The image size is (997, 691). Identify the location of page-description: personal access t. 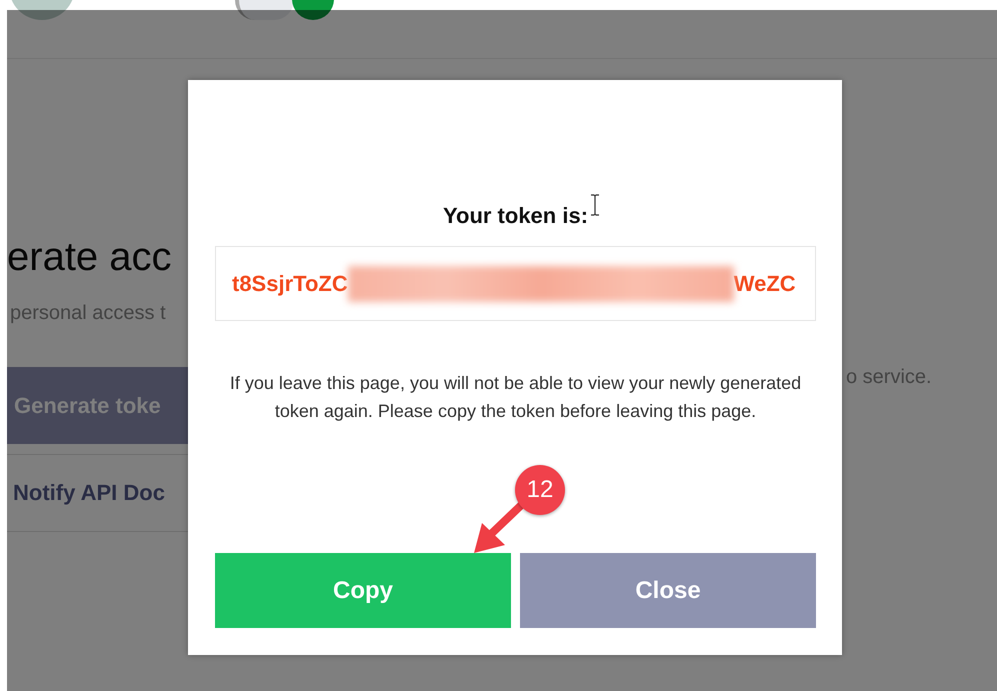
(88, 313).